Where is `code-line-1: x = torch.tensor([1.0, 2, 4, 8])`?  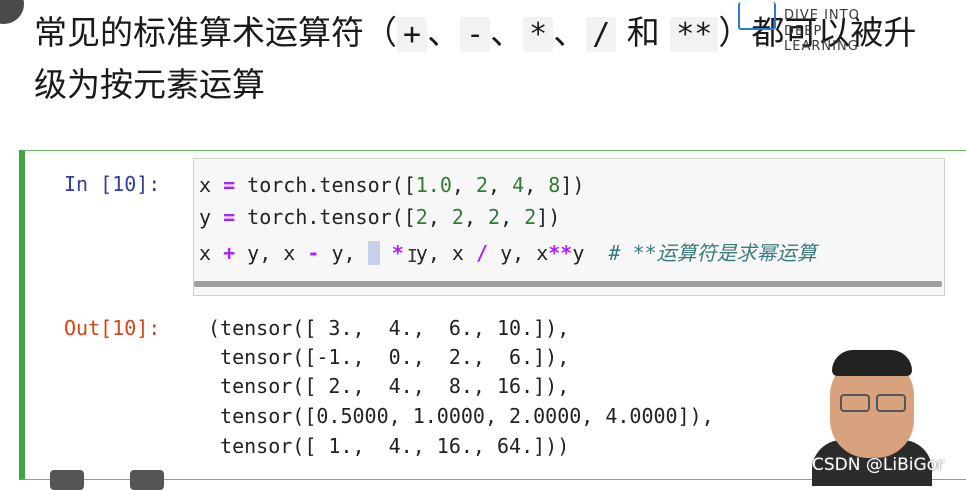
code-line-1: x = torch.tensor([1.0, 2, 4, 8]) is located at coordinates (392, 185).